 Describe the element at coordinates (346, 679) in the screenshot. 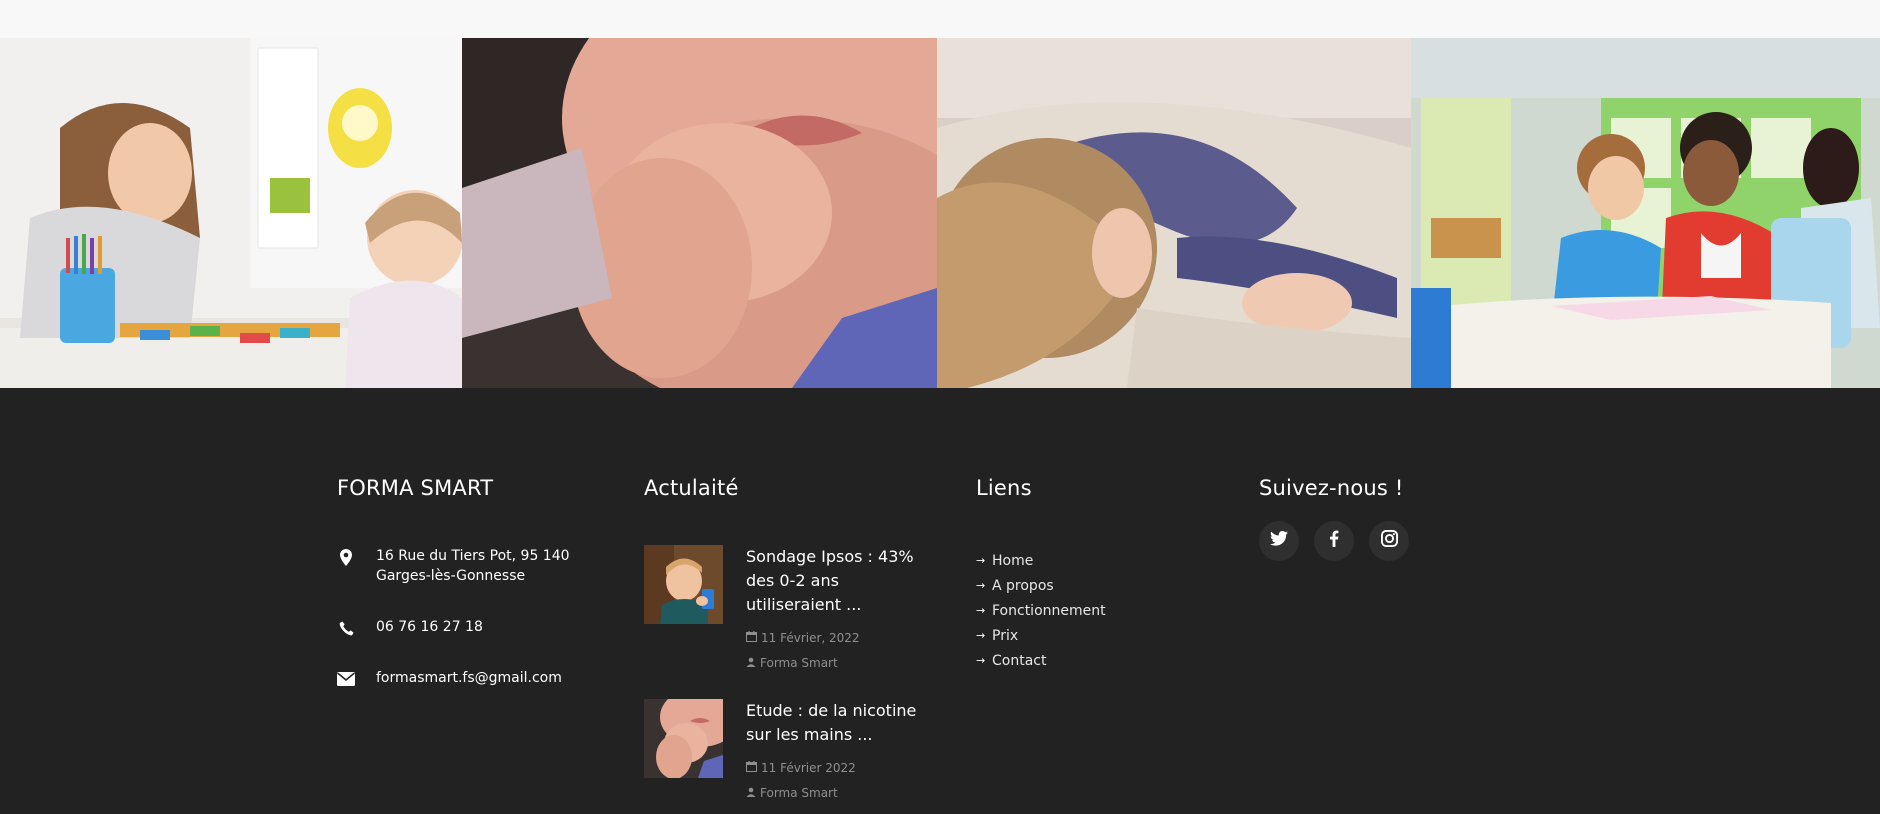

I see `envelope-icon` at that location.